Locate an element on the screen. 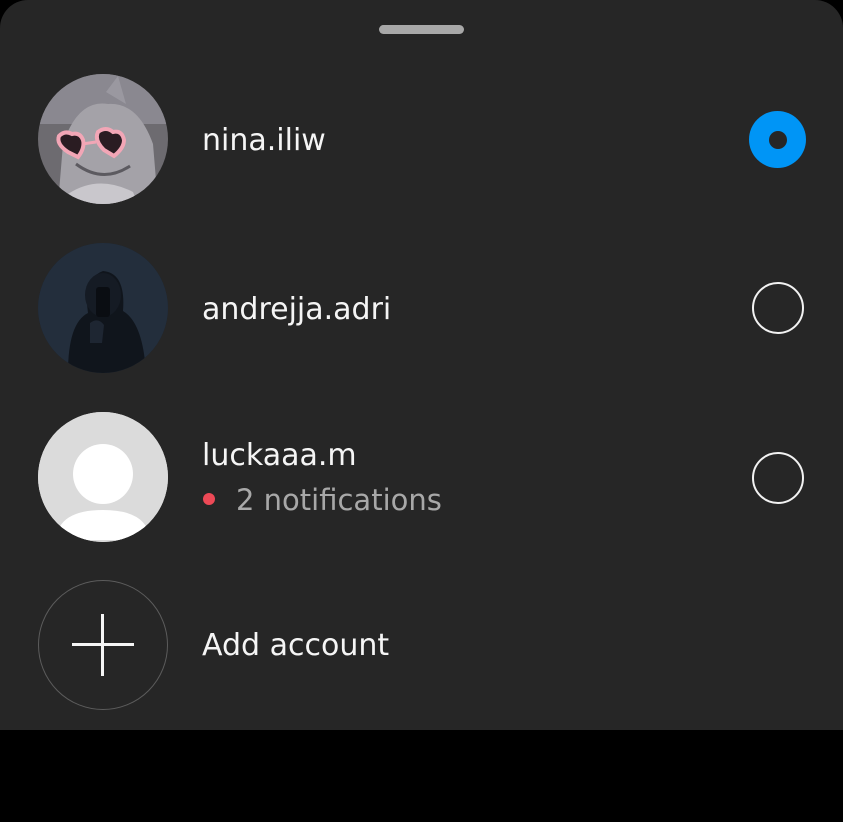 Image resolution: width=843 pixels, height=822 pixels. plus-icon is located at coordinates (103, 645).